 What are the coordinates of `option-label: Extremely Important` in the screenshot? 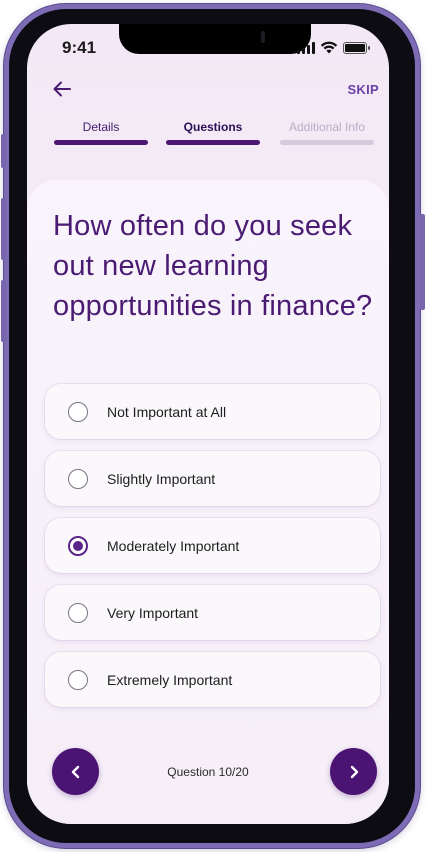 It's located at (170, 679).